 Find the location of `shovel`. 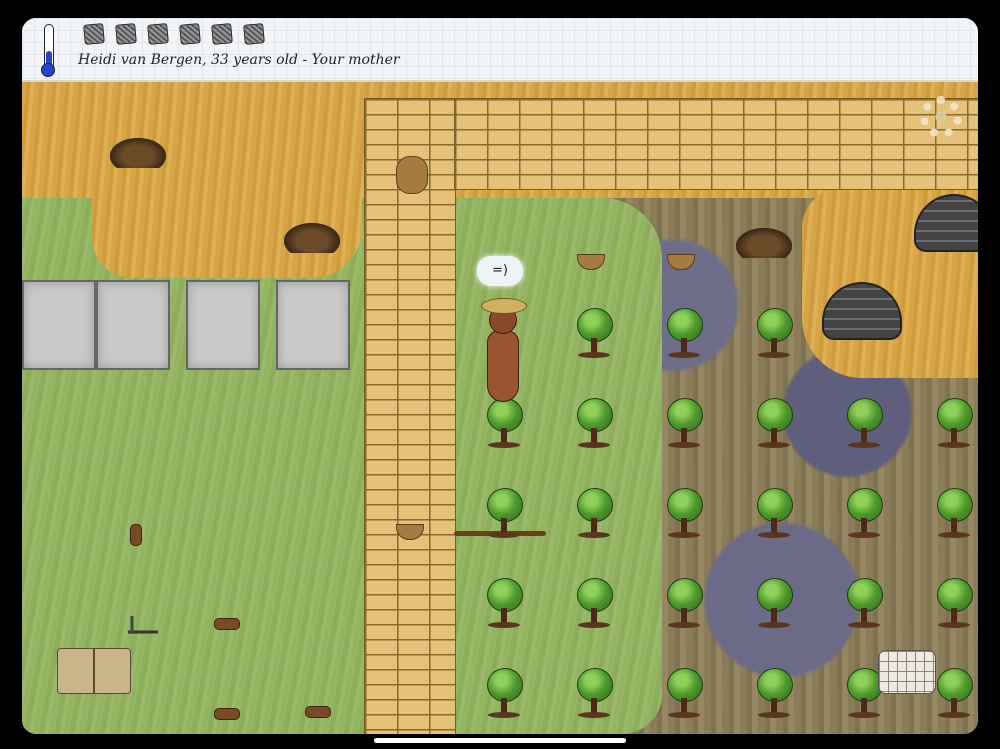

shovel is located at coordinates (143, 626).